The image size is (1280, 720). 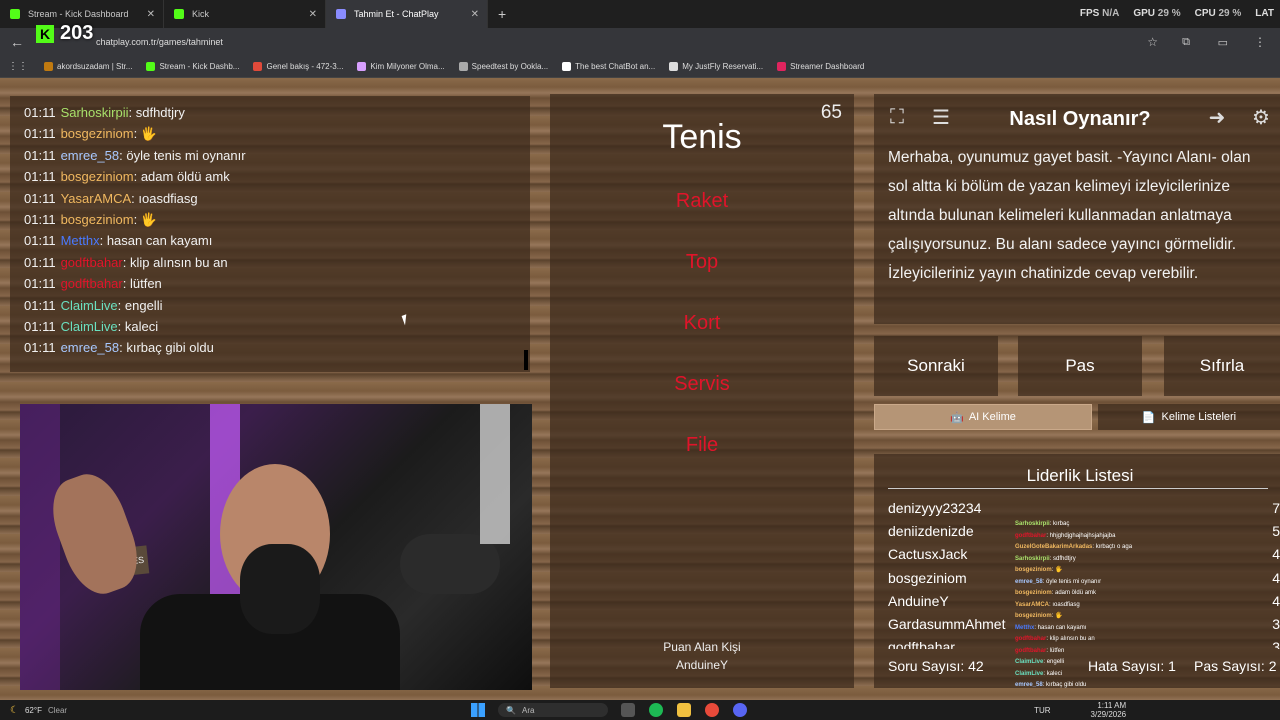 I want to click on overlay-user: Sarhoskirpii, so click(x=1032, y=524).